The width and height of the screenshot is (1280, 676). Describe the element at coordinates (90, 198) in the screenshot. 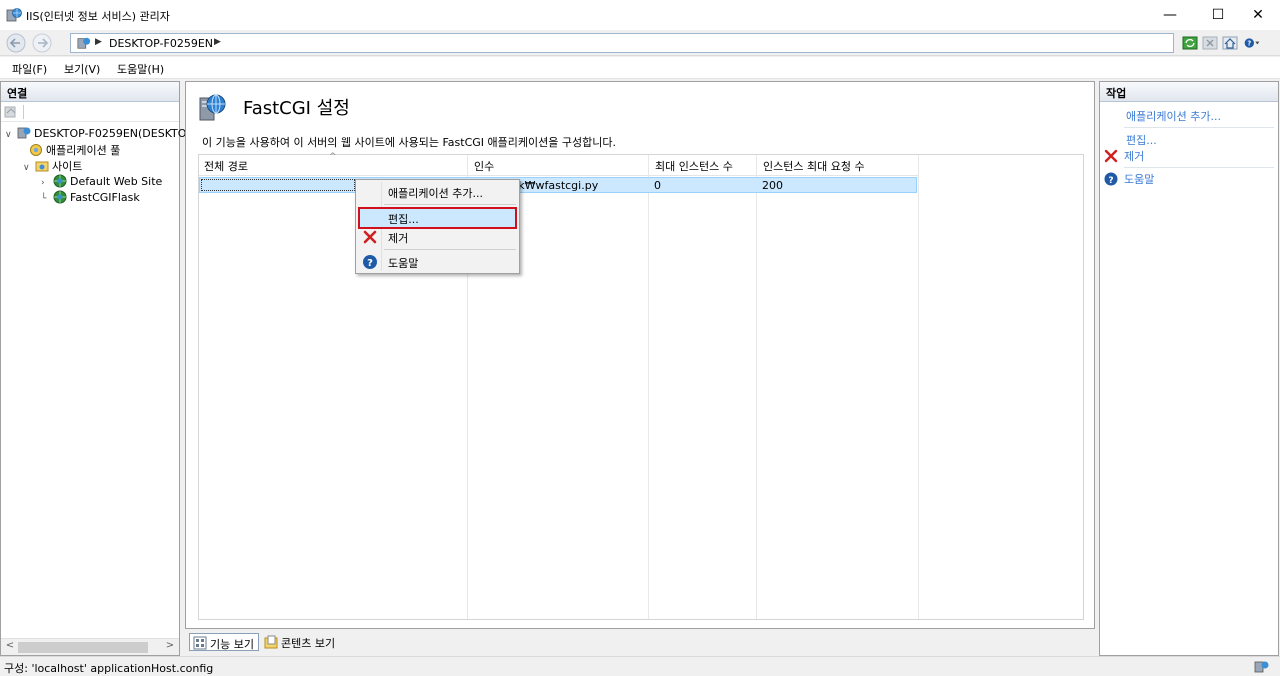

I see `tree-node-fastcgiflask: └ FastCGIFlask` at that location.